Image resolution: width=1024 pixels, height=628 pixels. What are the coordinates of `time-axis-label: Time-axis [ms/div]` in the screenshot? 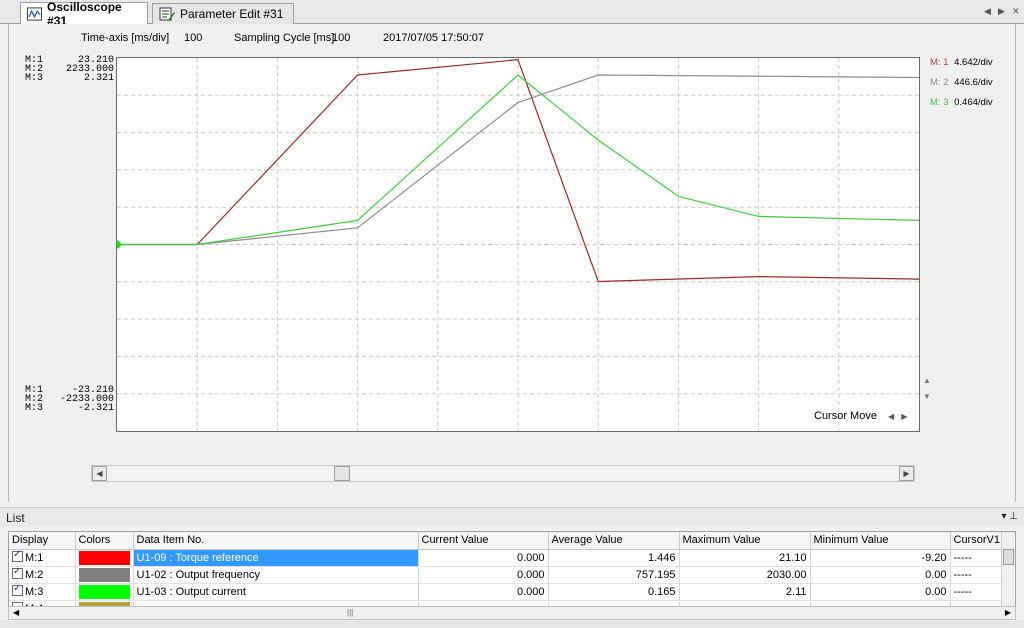 It's located at (125, 38).